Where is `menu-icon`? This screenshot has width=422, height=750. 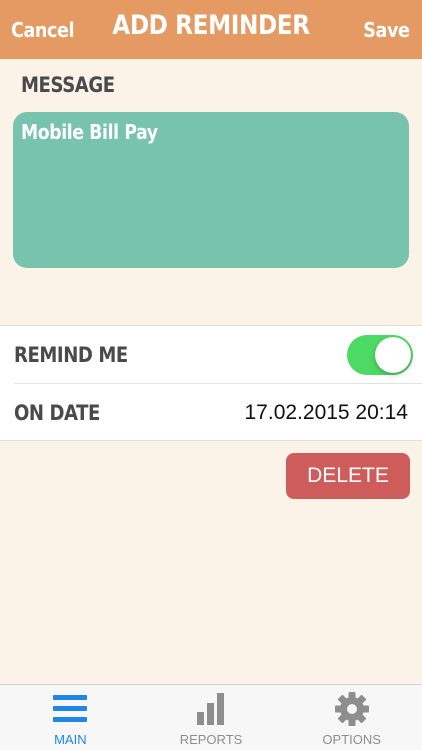 menu-icon is located at coordinates (70, 709).